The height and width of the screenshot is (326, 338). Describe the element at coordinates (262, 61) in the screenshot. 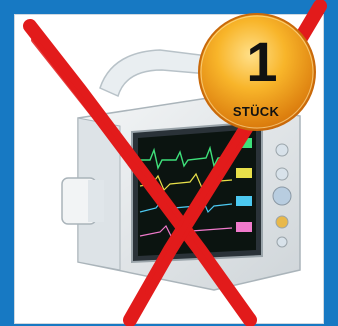

I see `badge-number: 1` at that location.